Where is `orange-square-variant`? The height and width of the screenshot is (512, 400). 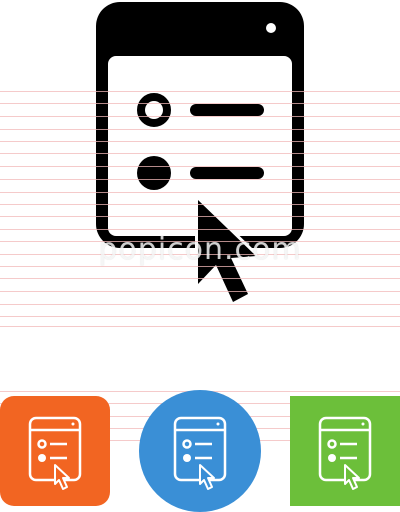
orange-square-variant is located at coordinates (55, 451).